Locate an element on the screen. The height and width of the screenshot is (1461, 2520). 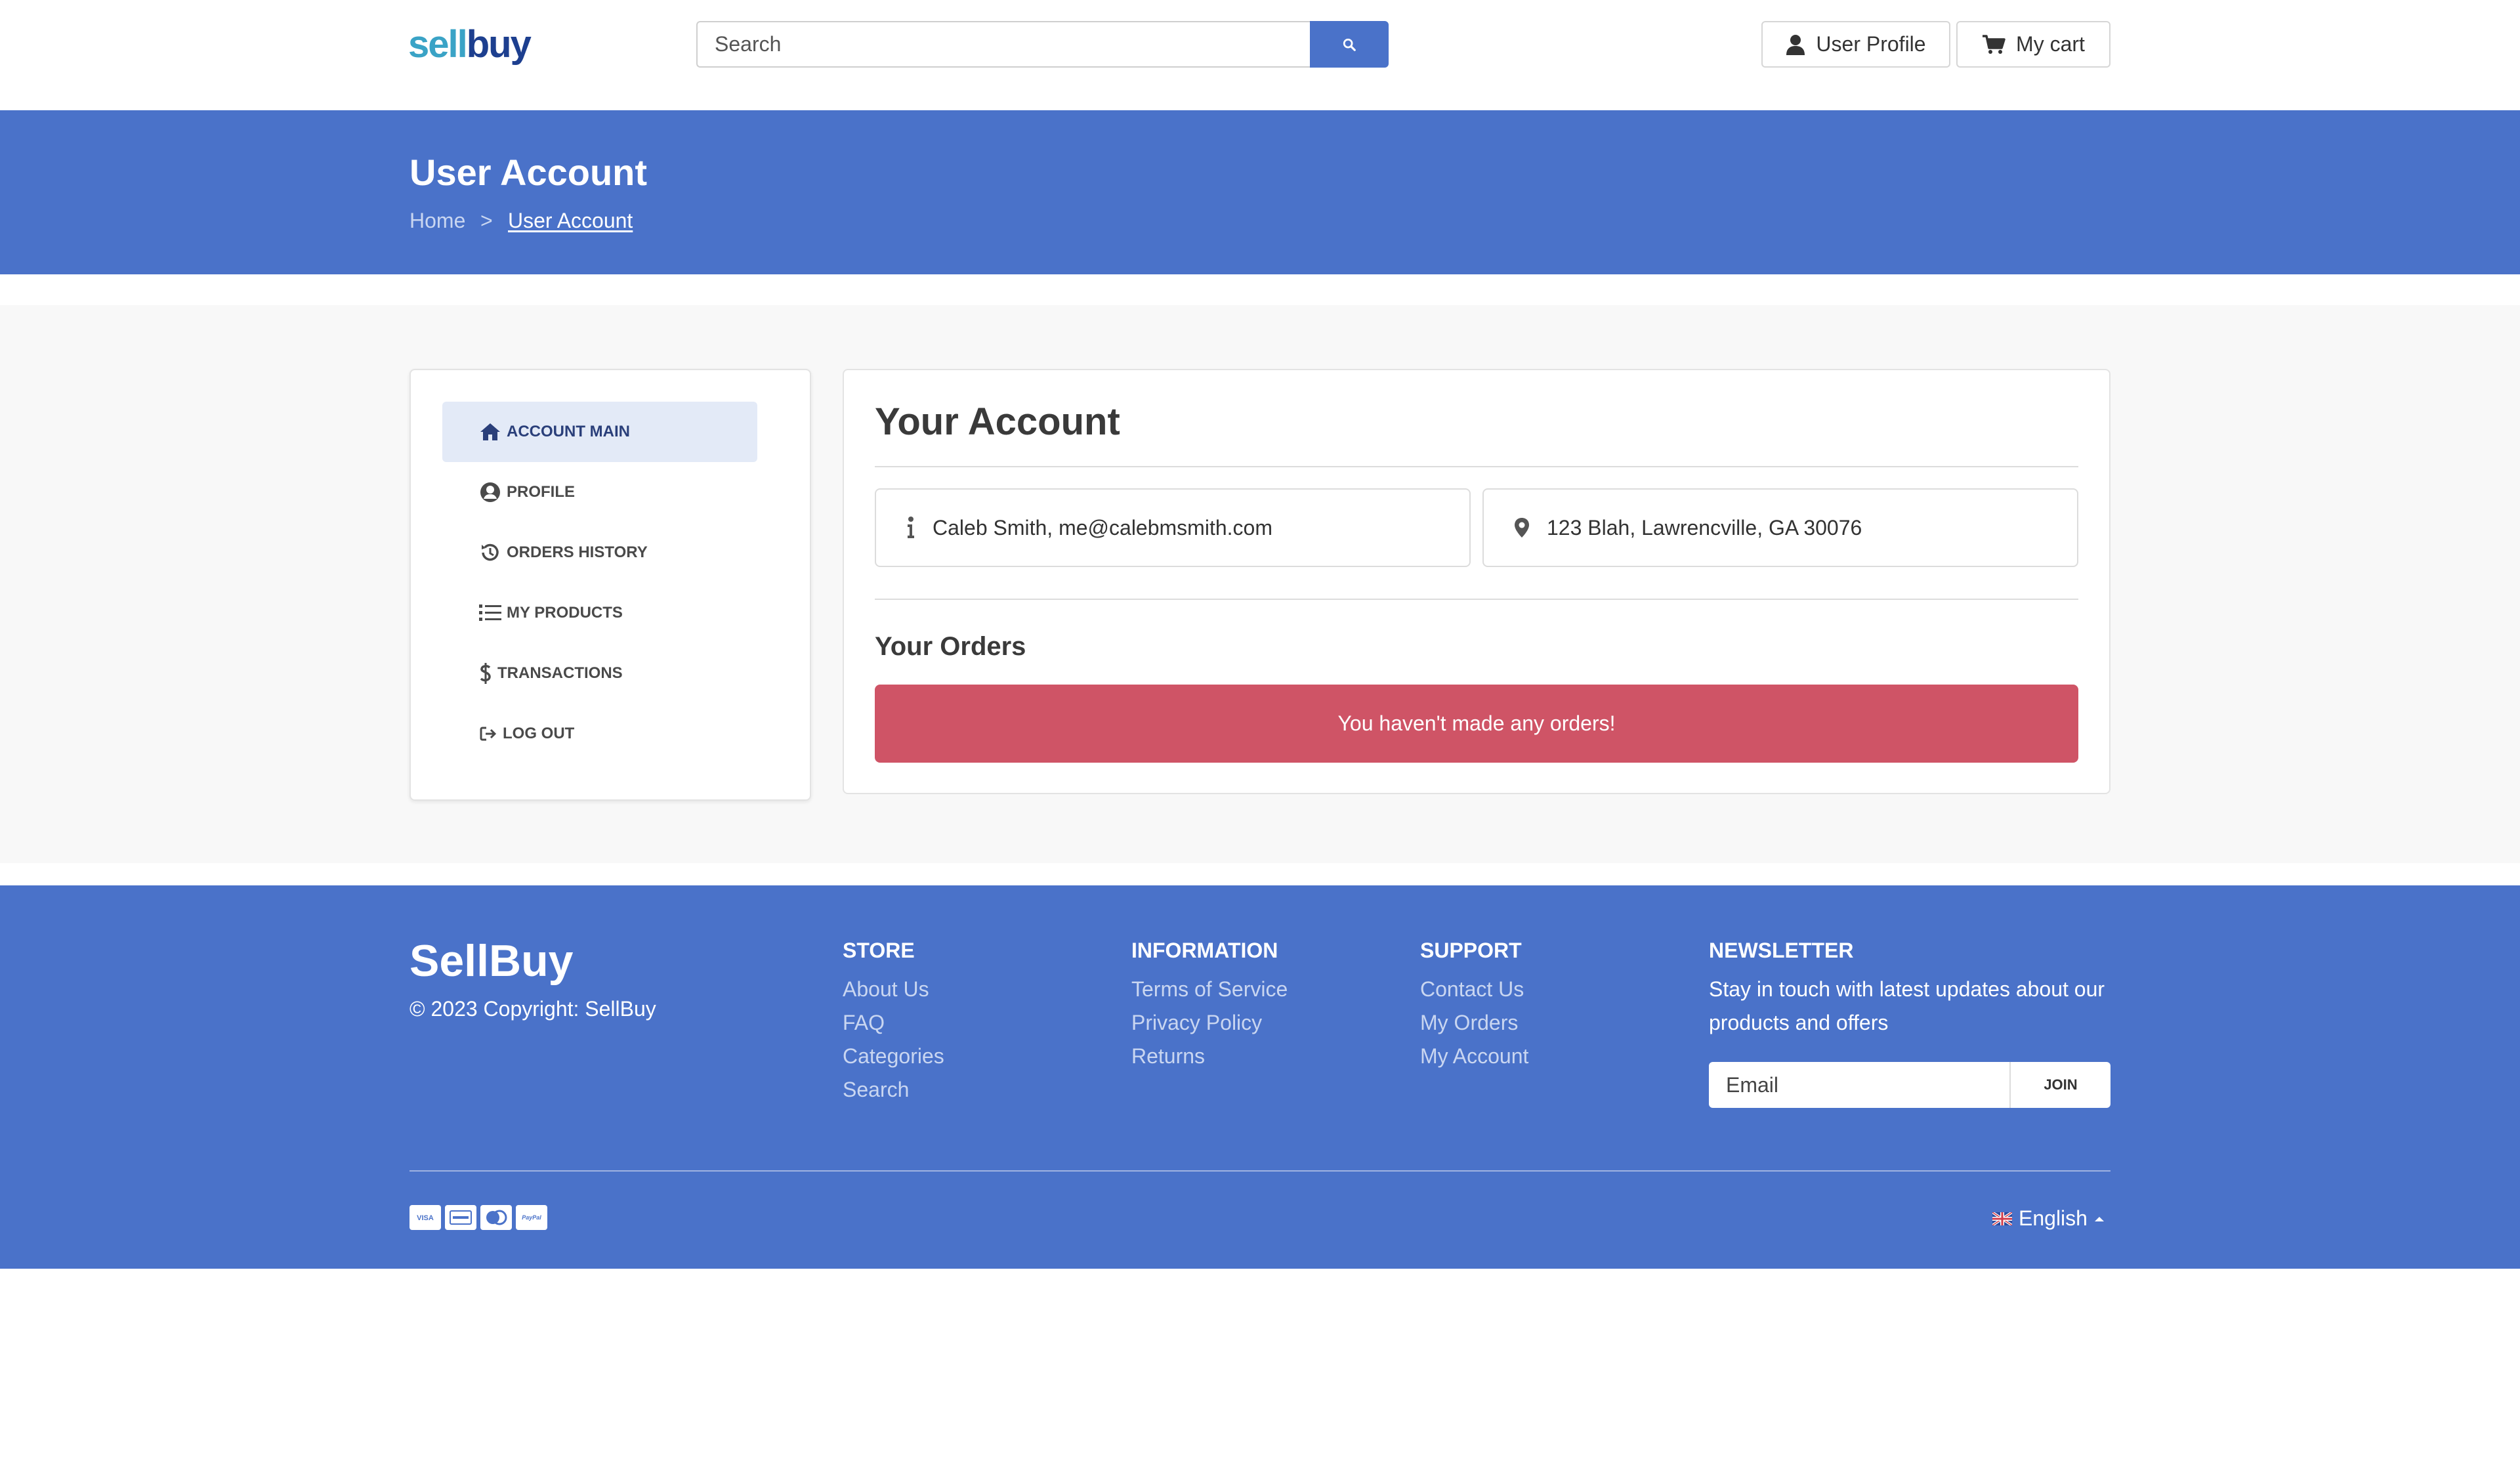
sidebar-item-orders-history: Orders History is located at coordinates (599, 552).